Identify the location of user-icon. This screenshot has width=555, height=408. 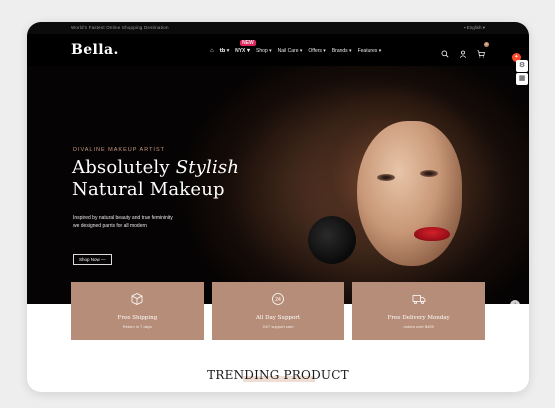
(463, 54).